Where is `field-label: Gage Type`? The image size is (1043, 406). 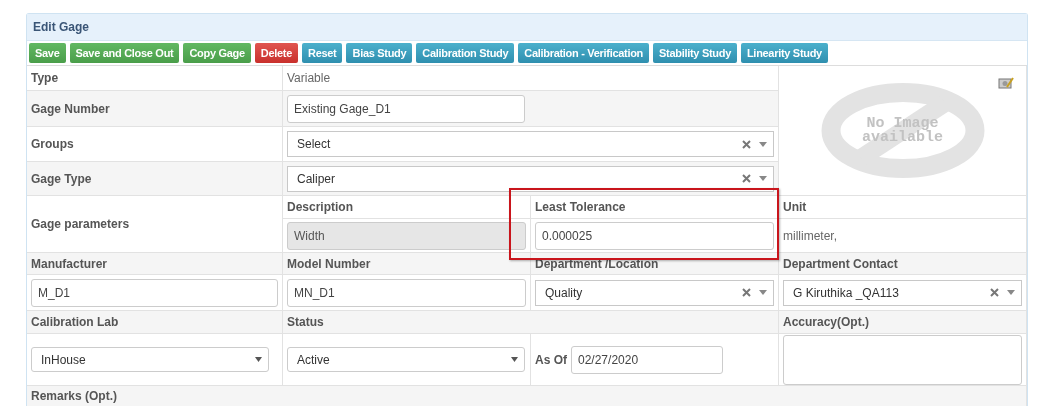
field-label: Gage Type is located at coordinates (61, 178).